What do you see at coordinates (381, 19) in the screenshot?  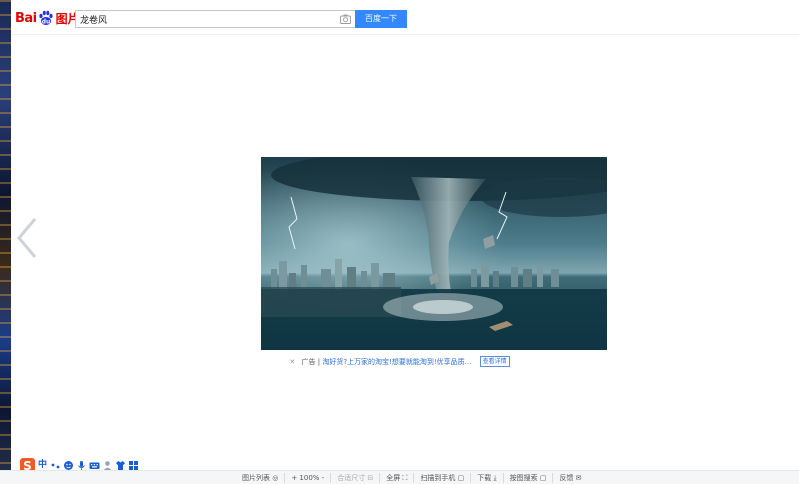 I see `search-button: 百度一下` at bounding box center [381, 19].